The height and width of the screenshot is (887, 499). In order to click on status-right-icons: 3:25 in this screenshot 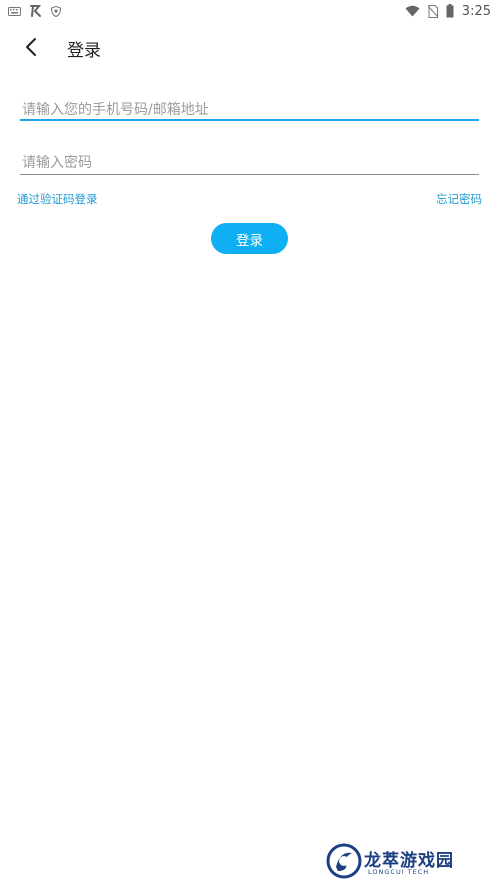, I will do `click(448, 11)`.